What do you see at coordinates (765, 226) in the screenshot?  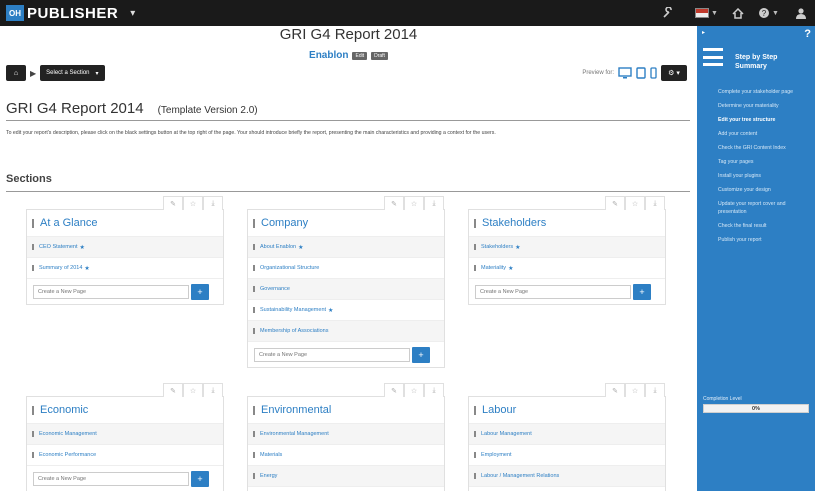 I see `step-item: Check the final result` at bounding box center [765, 226].